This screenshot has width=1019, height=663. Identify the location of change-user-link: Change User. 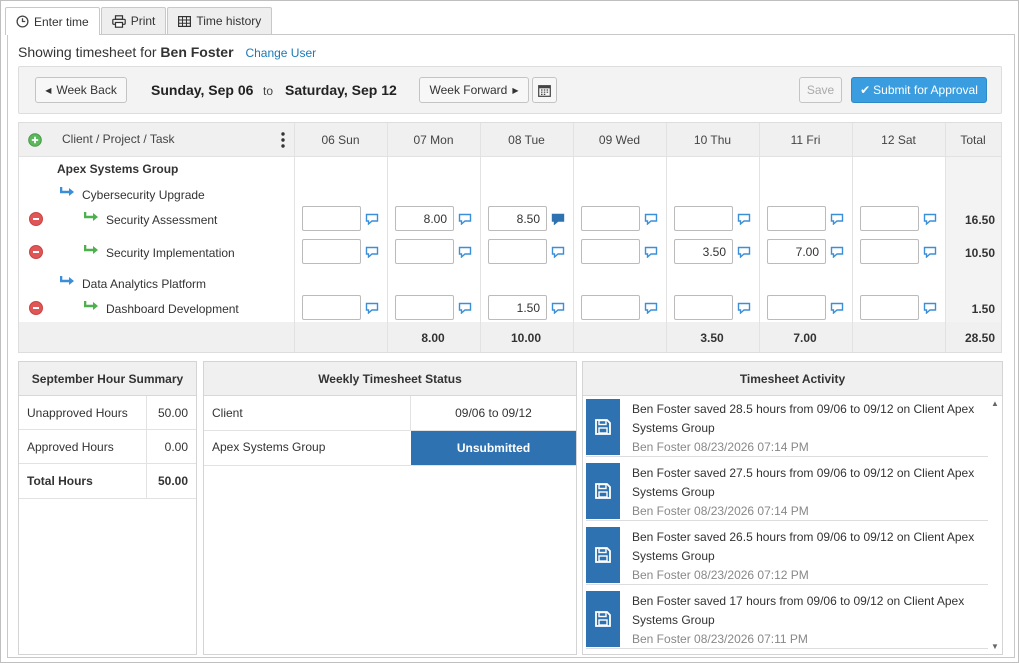
(280, 53).